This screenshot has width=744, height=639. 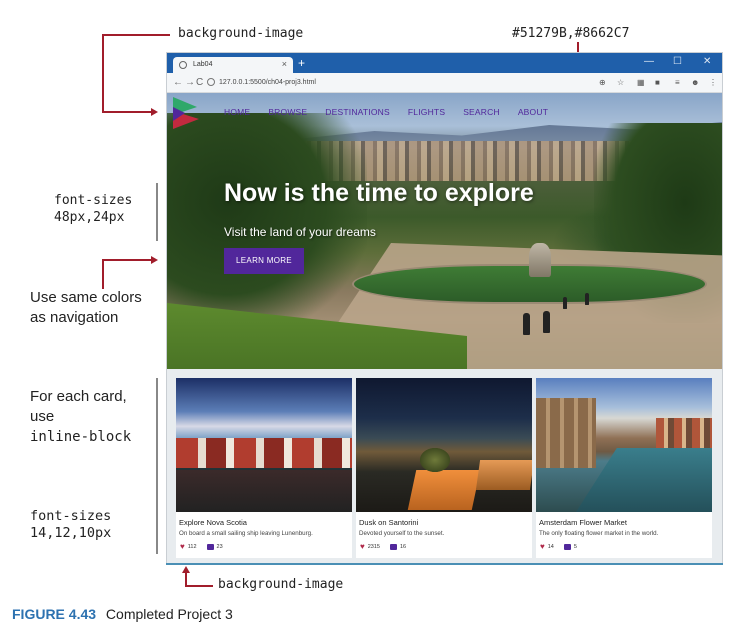 I want to click on annotation-font-sizes-hero: font-sizes 48px,24px, so click(x=93, y=209).